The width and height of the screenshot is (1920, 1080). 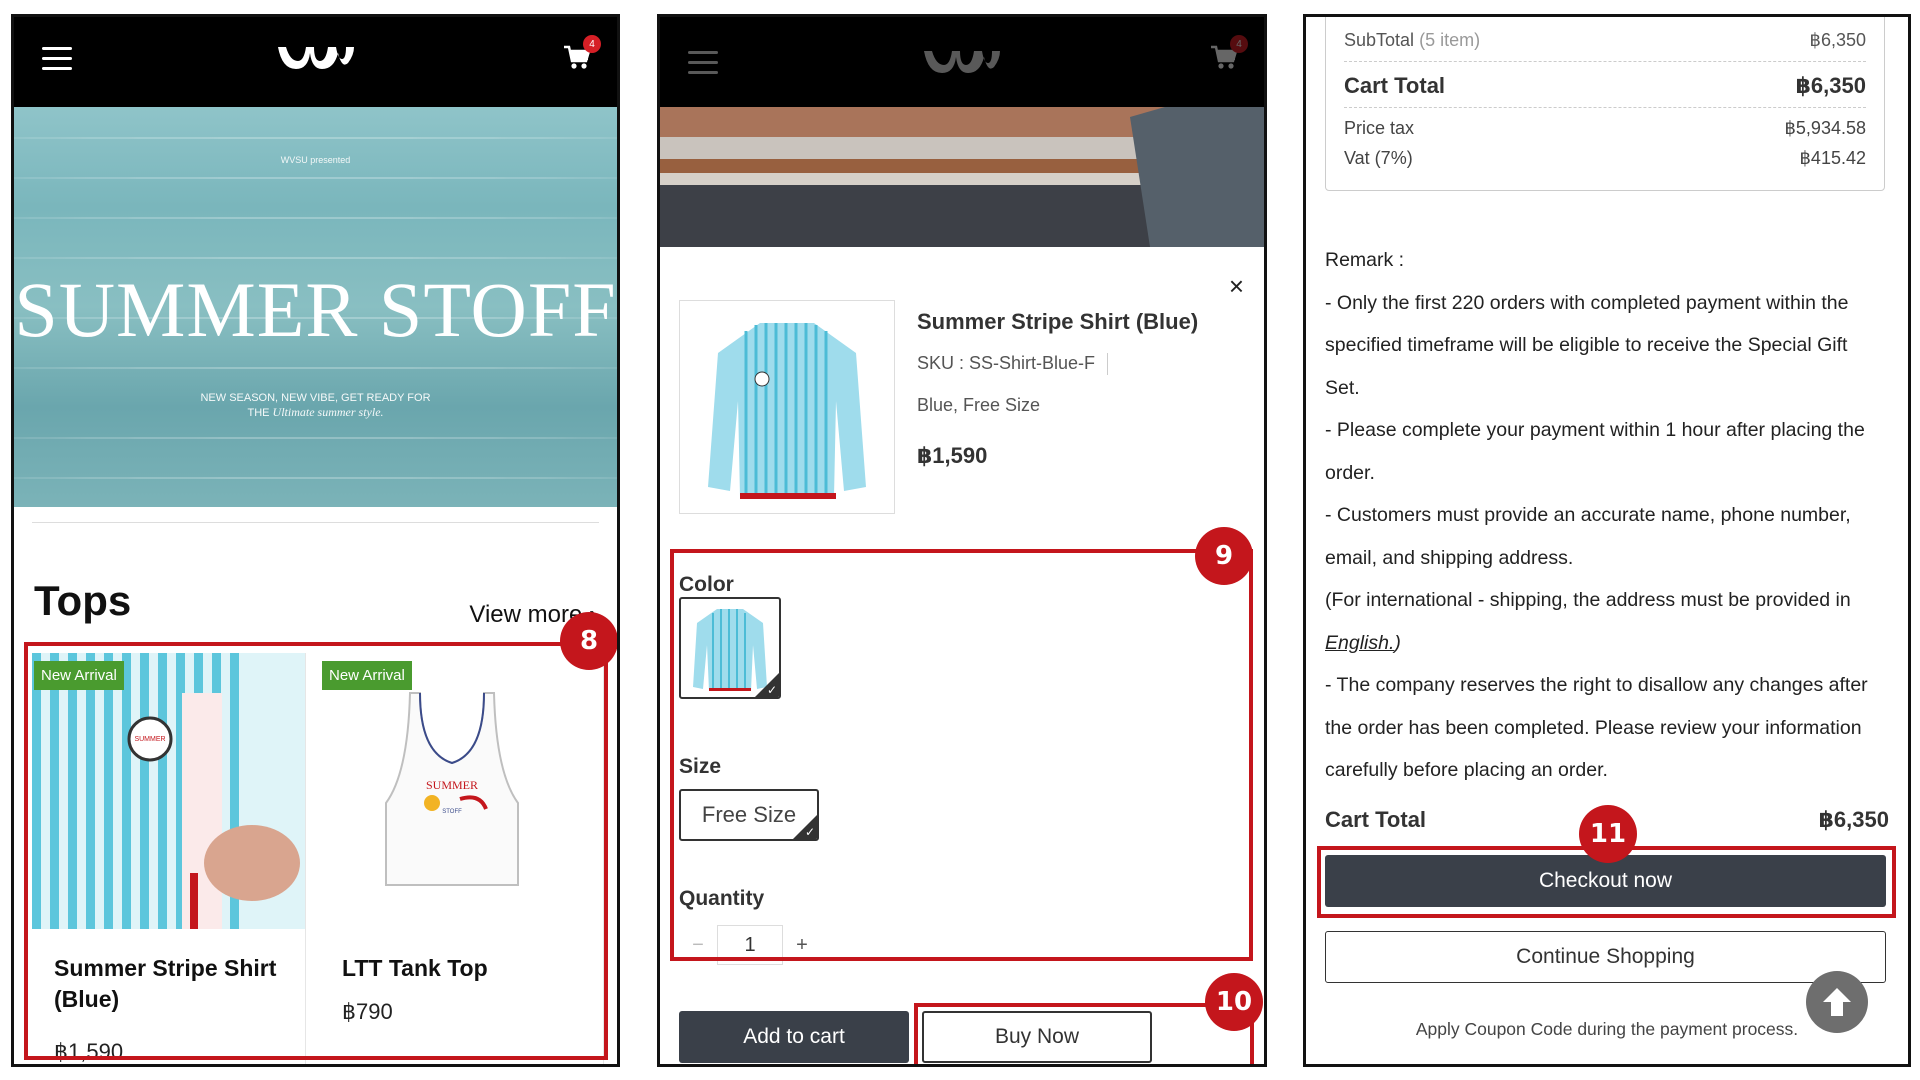 What do you see at coordinates (749, 815) in the screenshot?
I see `size-option-free-size: Free Size ✓` at bounding box center [749, 815].